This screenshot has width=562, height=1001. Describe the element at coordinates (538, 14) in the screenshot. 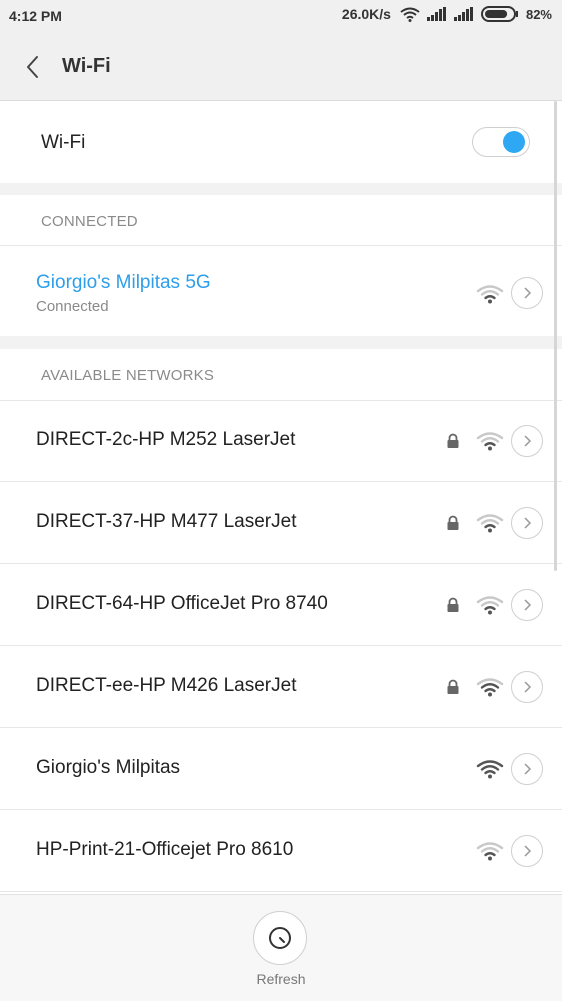

I see `battery-percent: 82%` at that location.